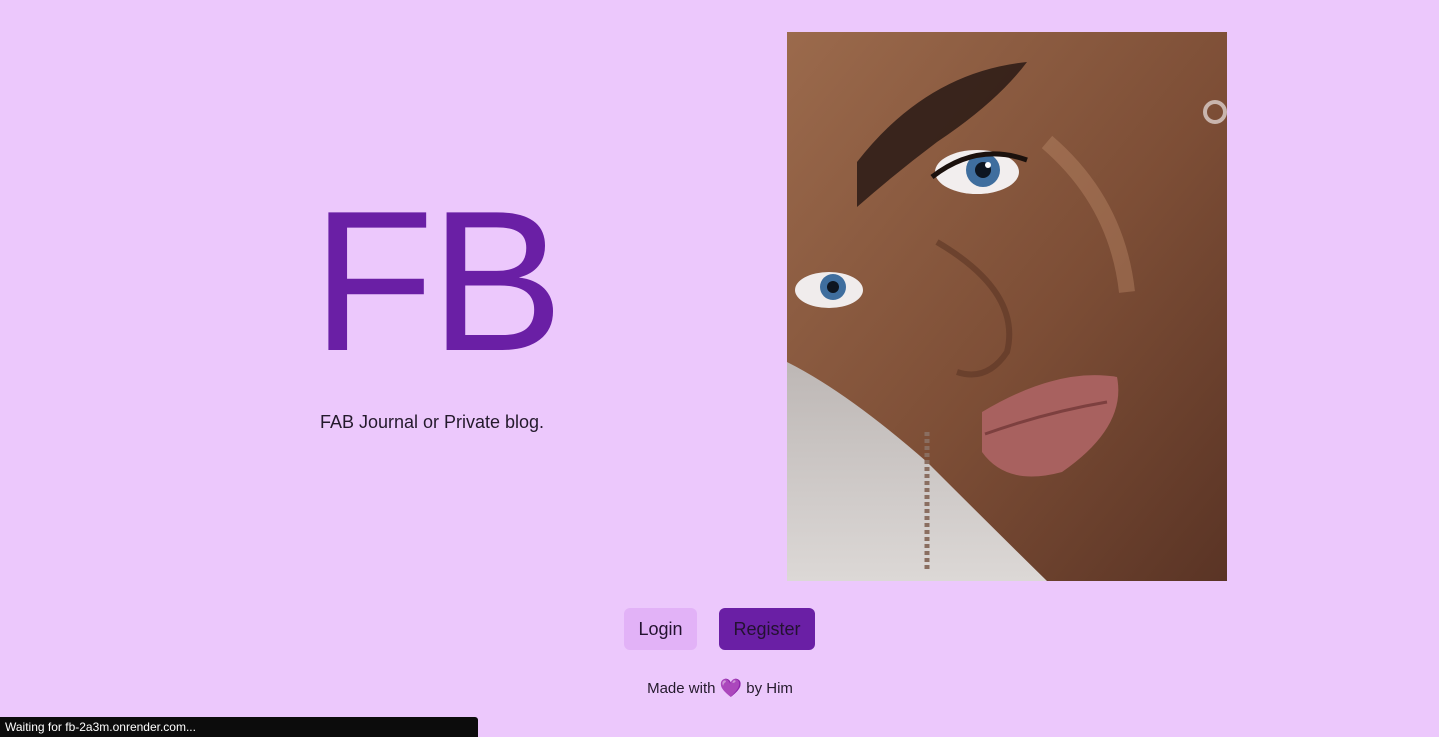  What do you see at coordinates (660, 629) in the screenshot?
I see `login-button: Login` at bounding box center [660, 629].